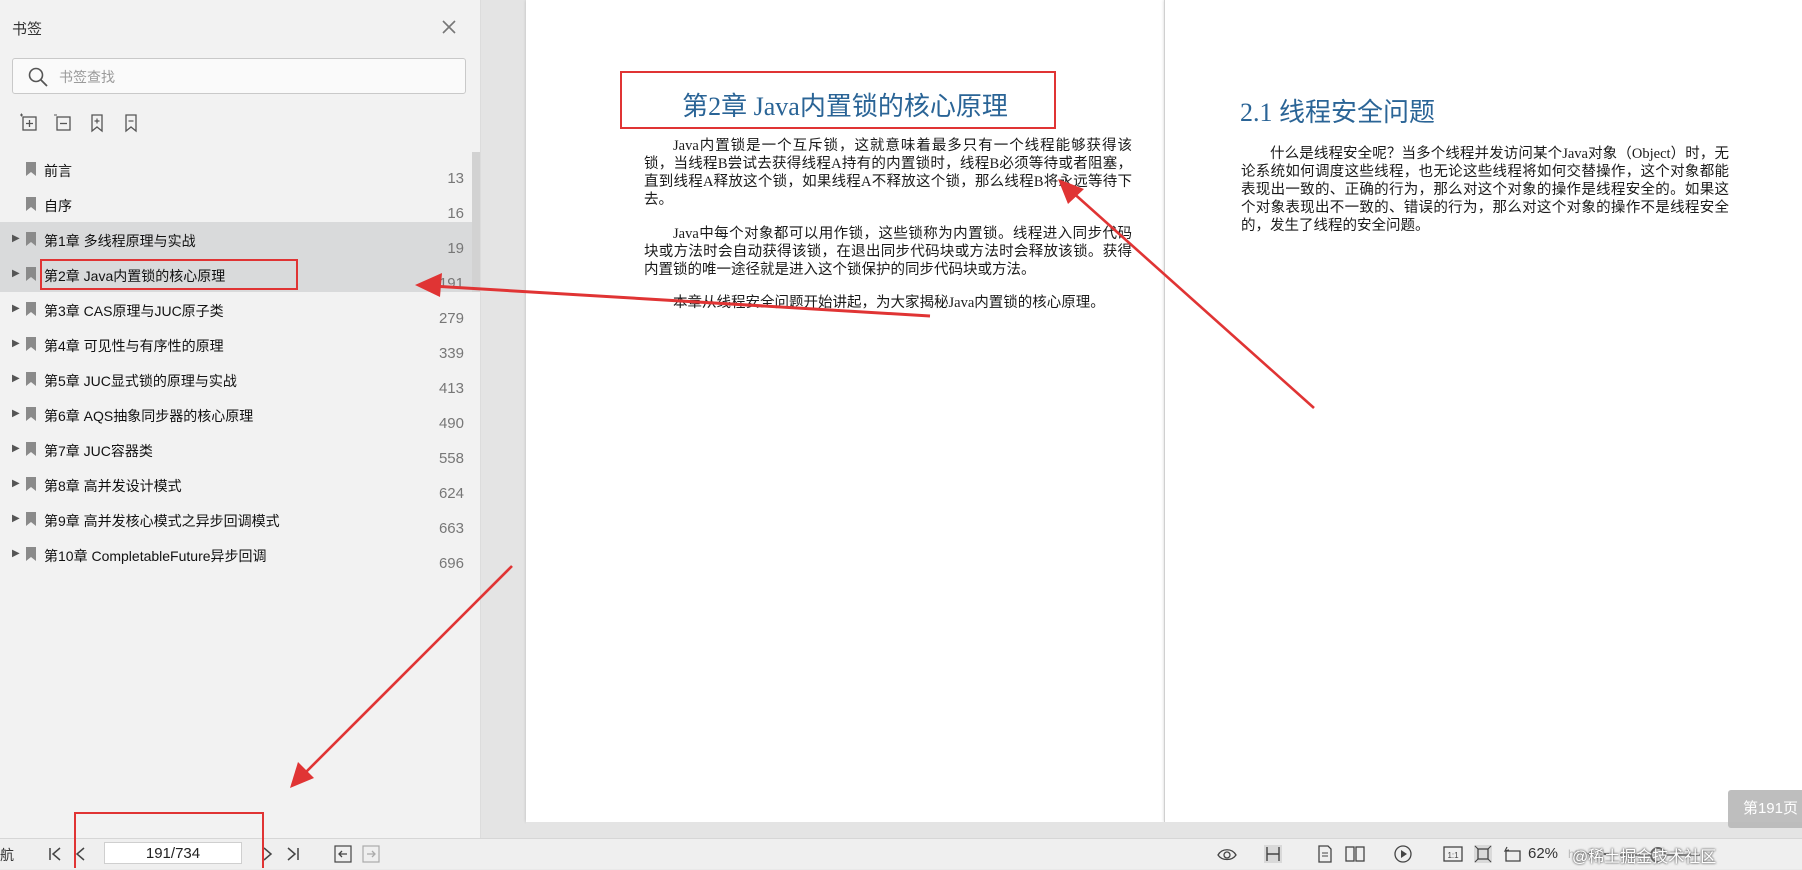 This screenshot has width=1802, height=870. What do you see at coordinates (451, 423) in the screenshot?
I see `bookmark-page-number: 490` at bounding box center [451, 423].